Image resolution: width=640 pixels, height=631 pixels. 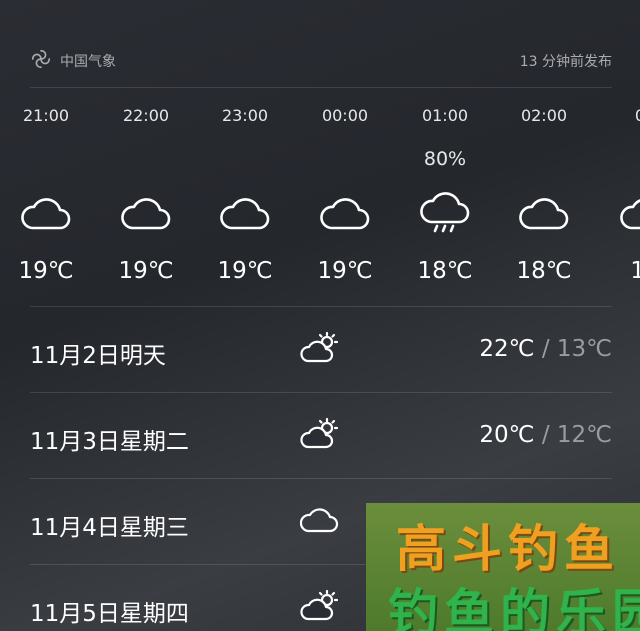 What do you see at coordinates (445, 159) in the screenshot?
I see `hour-precip: 80%` at bounding box center [445, 159].